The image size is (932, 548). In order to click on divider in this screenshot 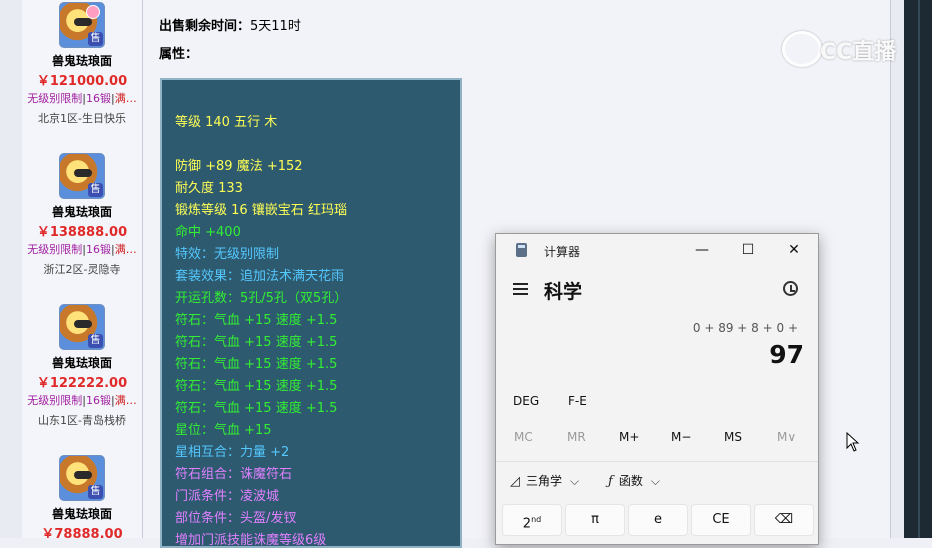, I will do `click(657, 461)`.